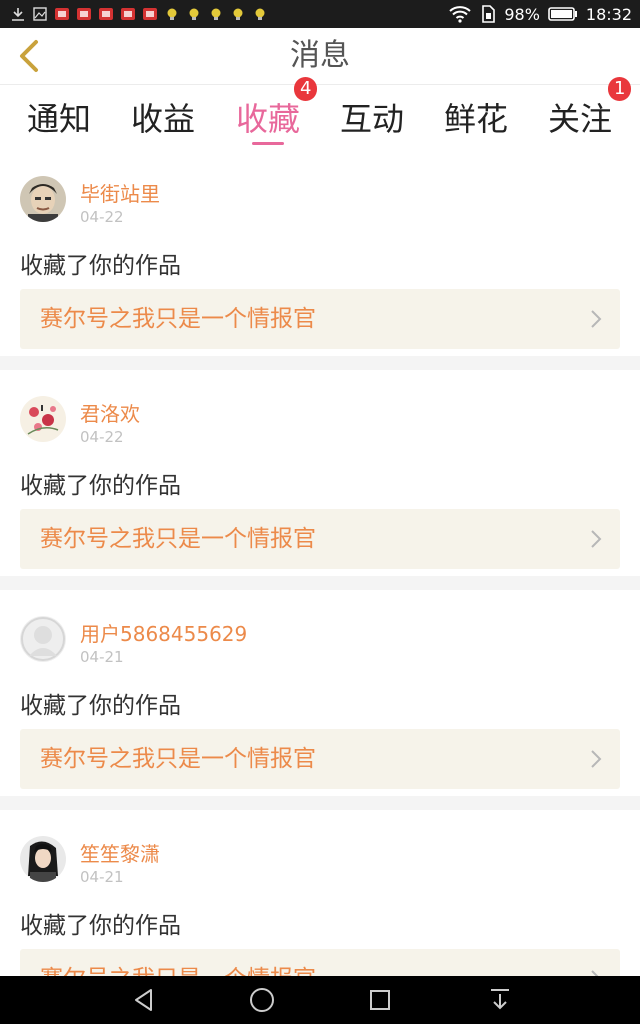 The height and width of the screenshot is (1024, 640). Describe the element at coordinates (320, 1000) in the screenshot. I see `system-nav-bar` at that location.